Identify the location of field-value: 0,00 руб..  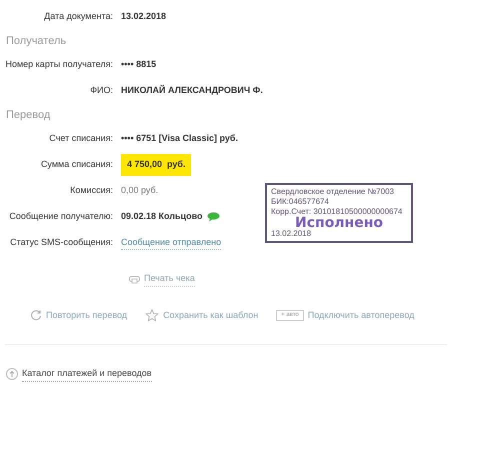
(139, 191).